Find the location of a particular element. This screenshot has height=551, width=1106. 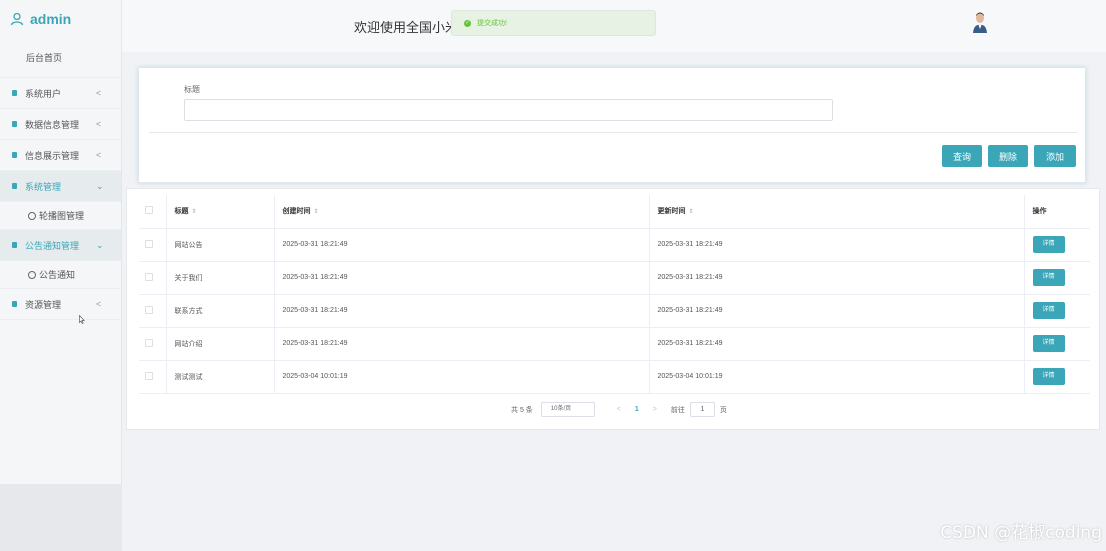

sidebar-item-notice-manage: 公告通知管理 ⌄ is located at coordinates (60, 245).